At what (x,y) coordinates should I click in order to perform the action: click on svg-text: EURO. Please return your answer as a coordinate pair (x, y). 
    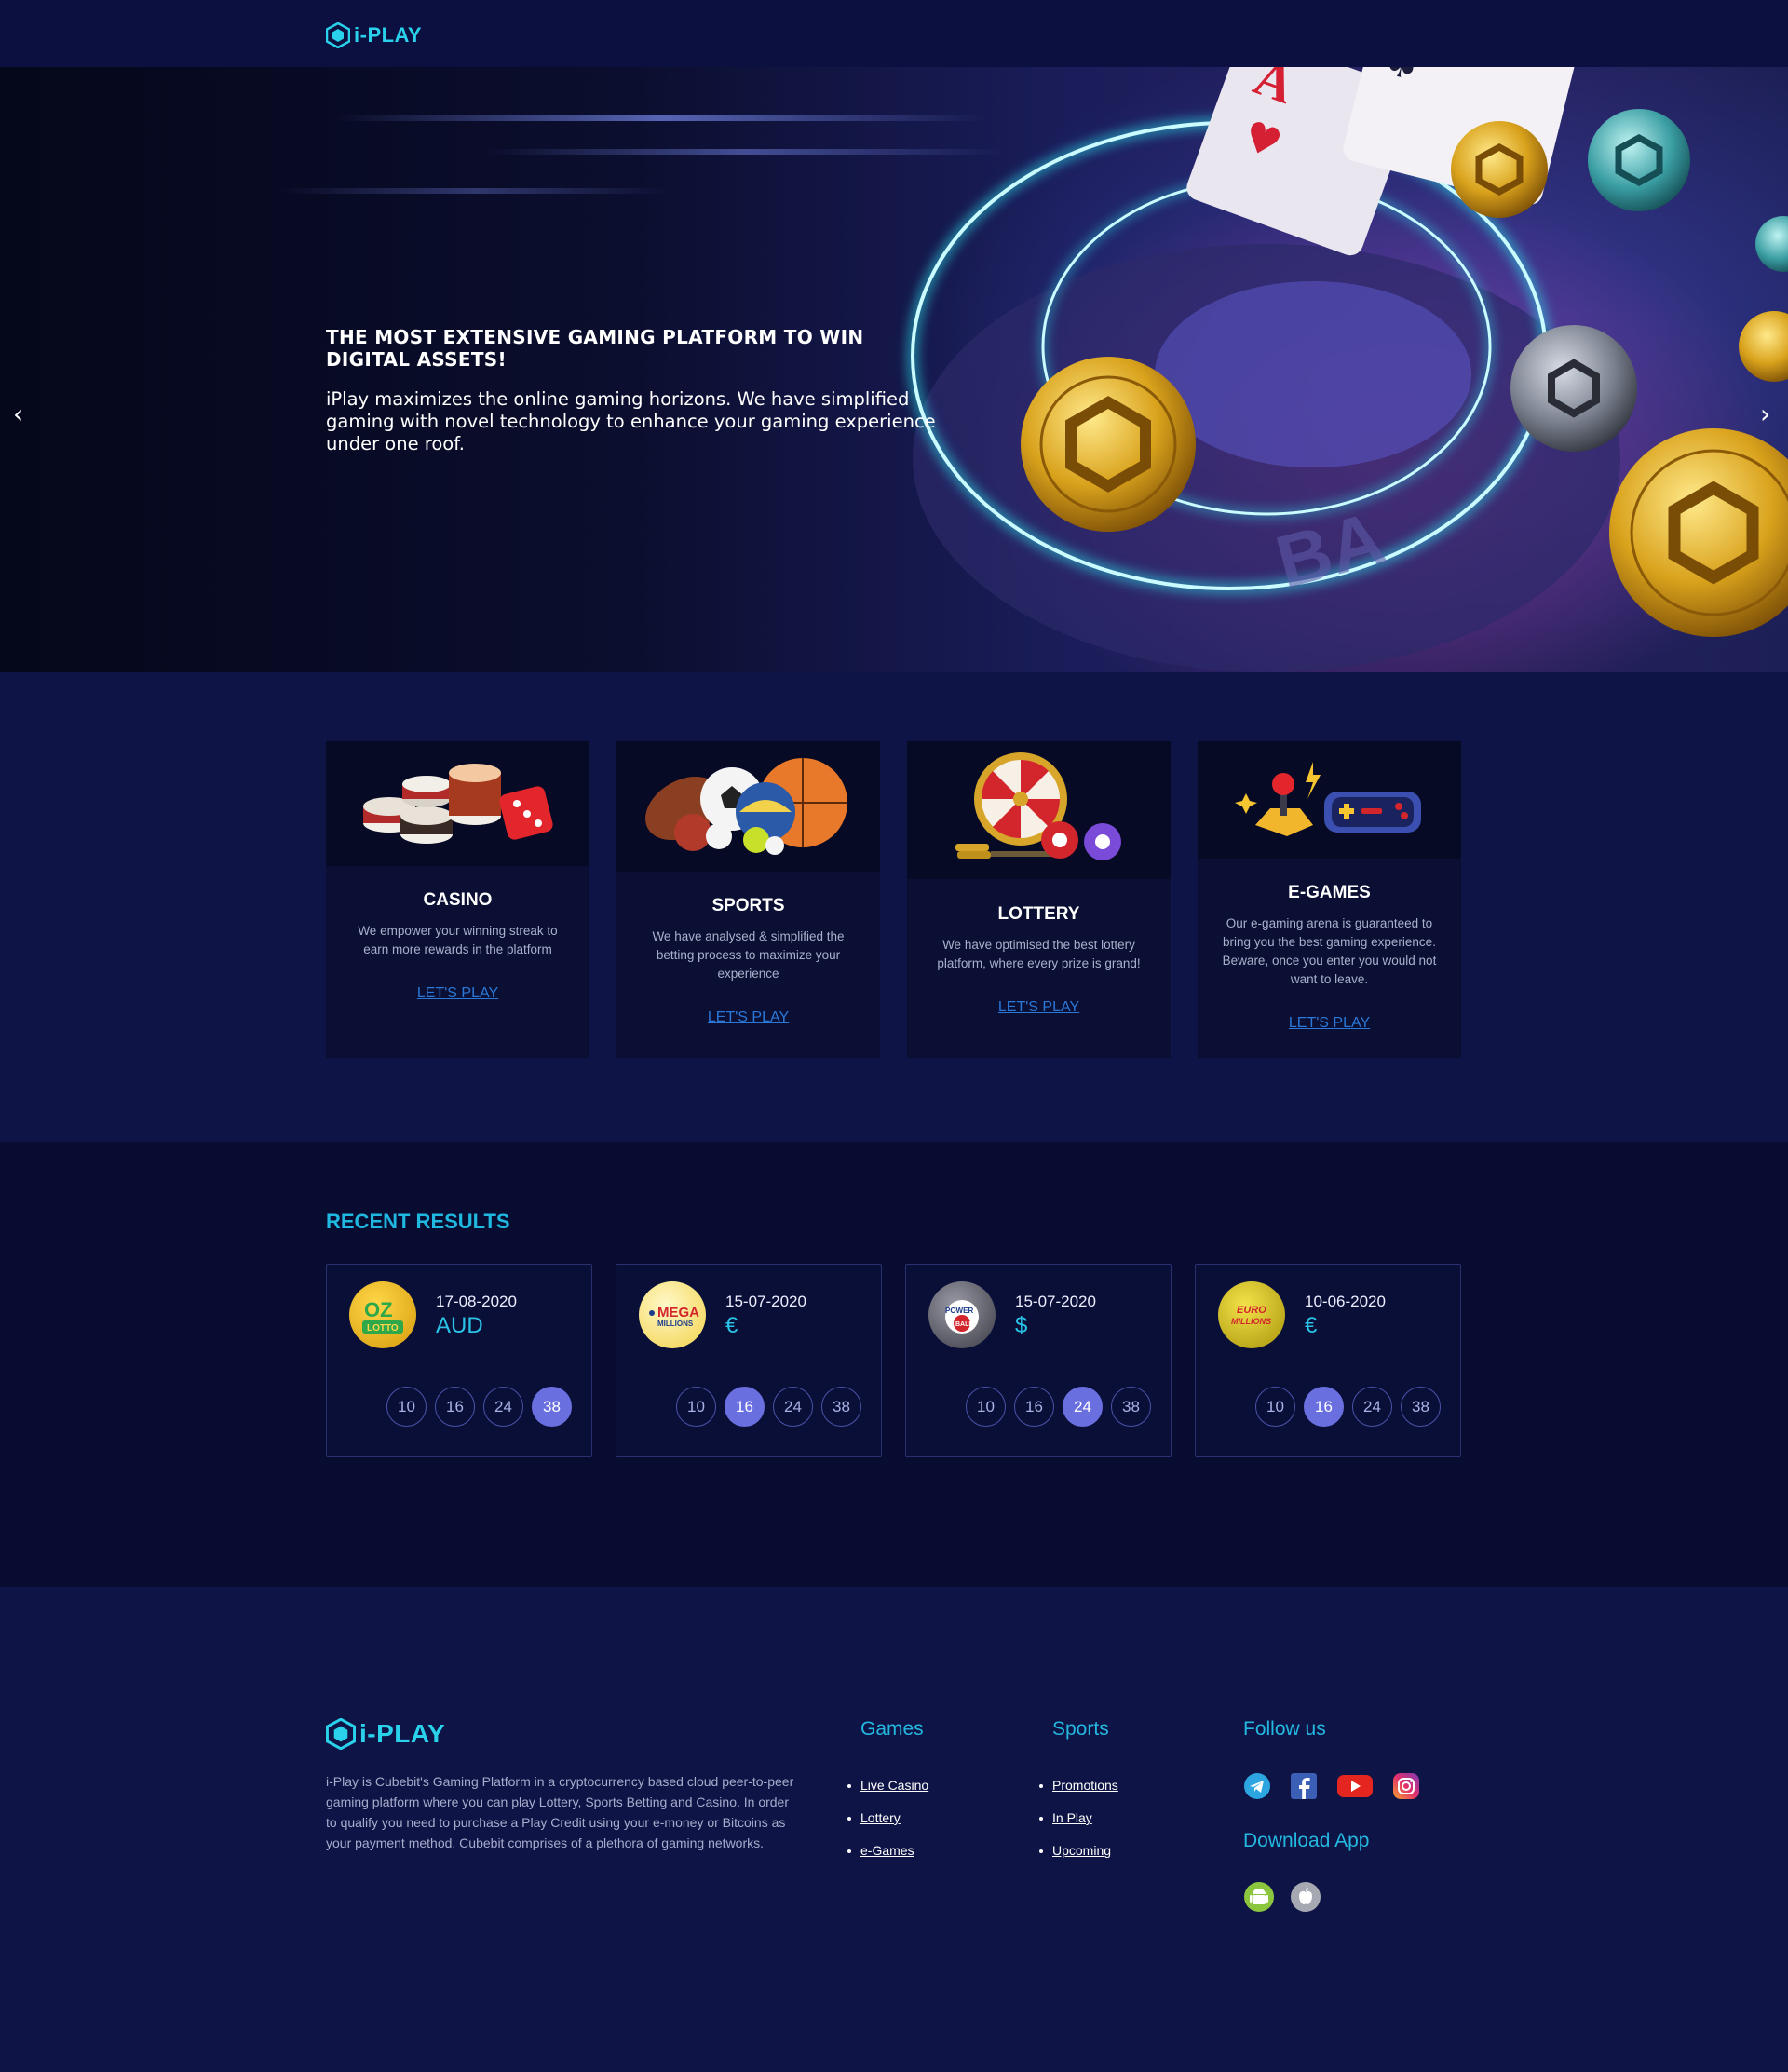
    Looking at the image, I should click on (1251, 1310).